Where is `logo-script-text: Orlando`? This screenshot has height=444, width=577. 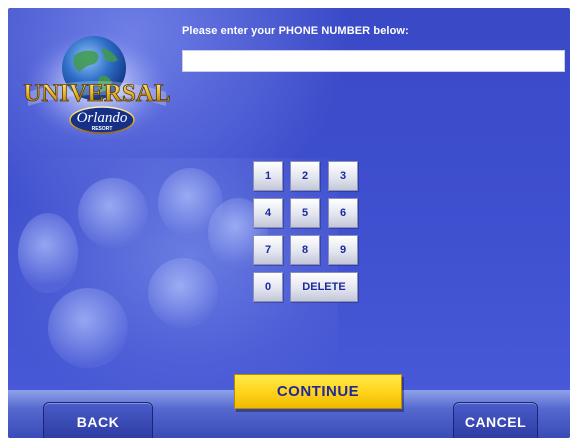 logo-script-text: Orlando is located at coordinates (102, 118).